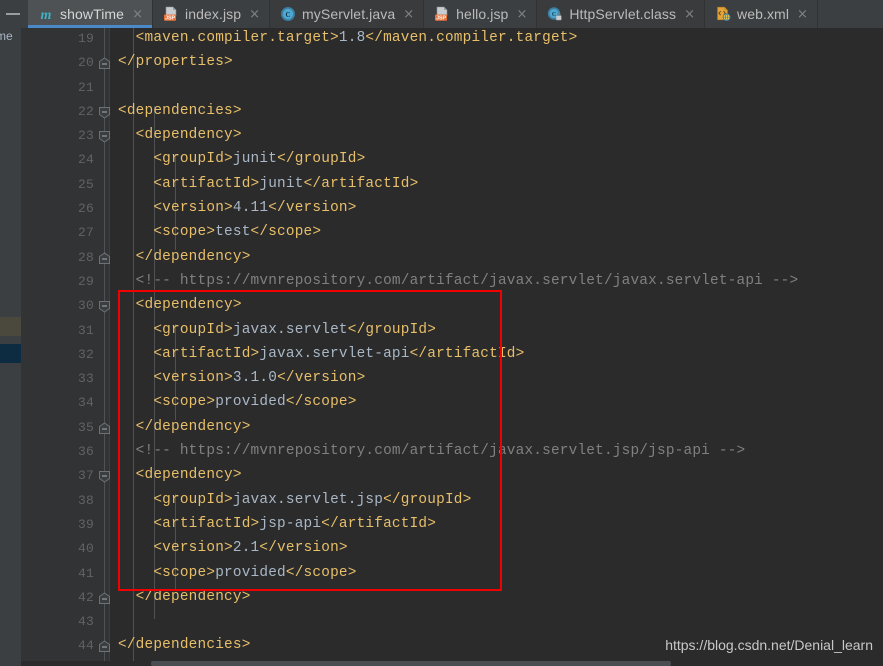  What do you see at coordinates (170, 18) in the screenshot?
I see `svg-text: JSP` at bounding box center [170, 18].